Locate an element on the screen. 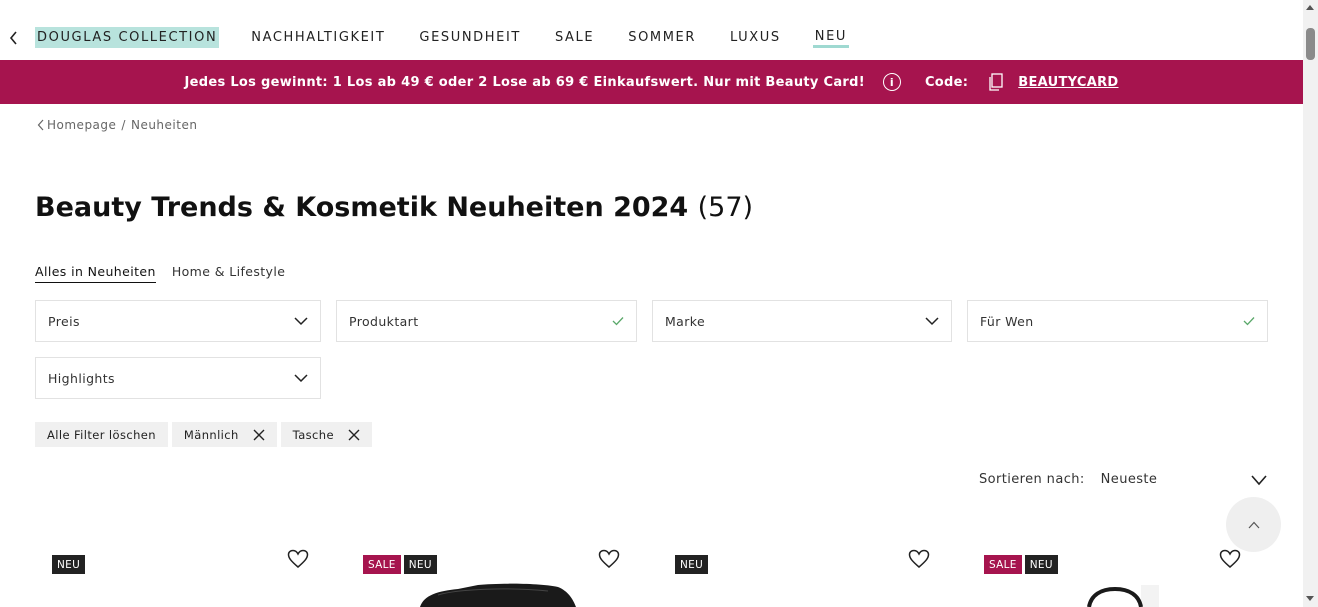 This screenshot has height=607, width=1318. chip-label: Tasche is located at coordinates (313, 434).